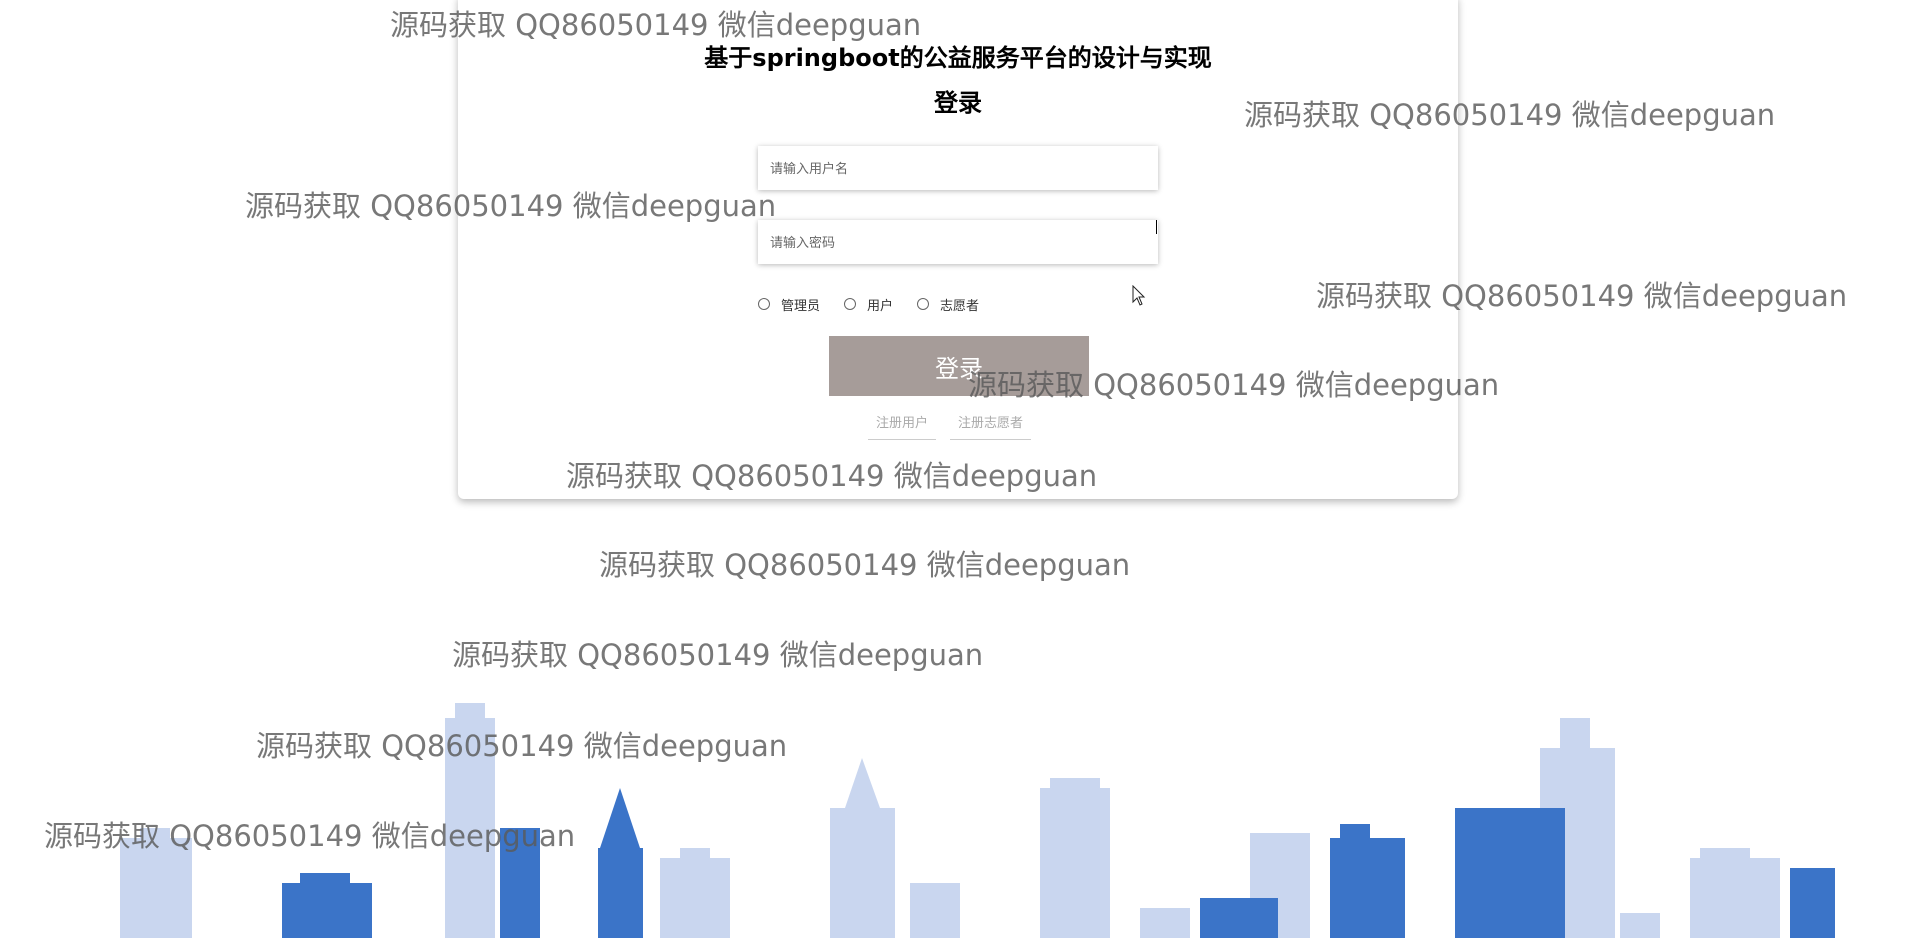 Image resolution: width=1916 pixels, height=938 pixels. Describe the element at coordinates (1156, 227) in the screenshot. I see `text-caret` at that location.